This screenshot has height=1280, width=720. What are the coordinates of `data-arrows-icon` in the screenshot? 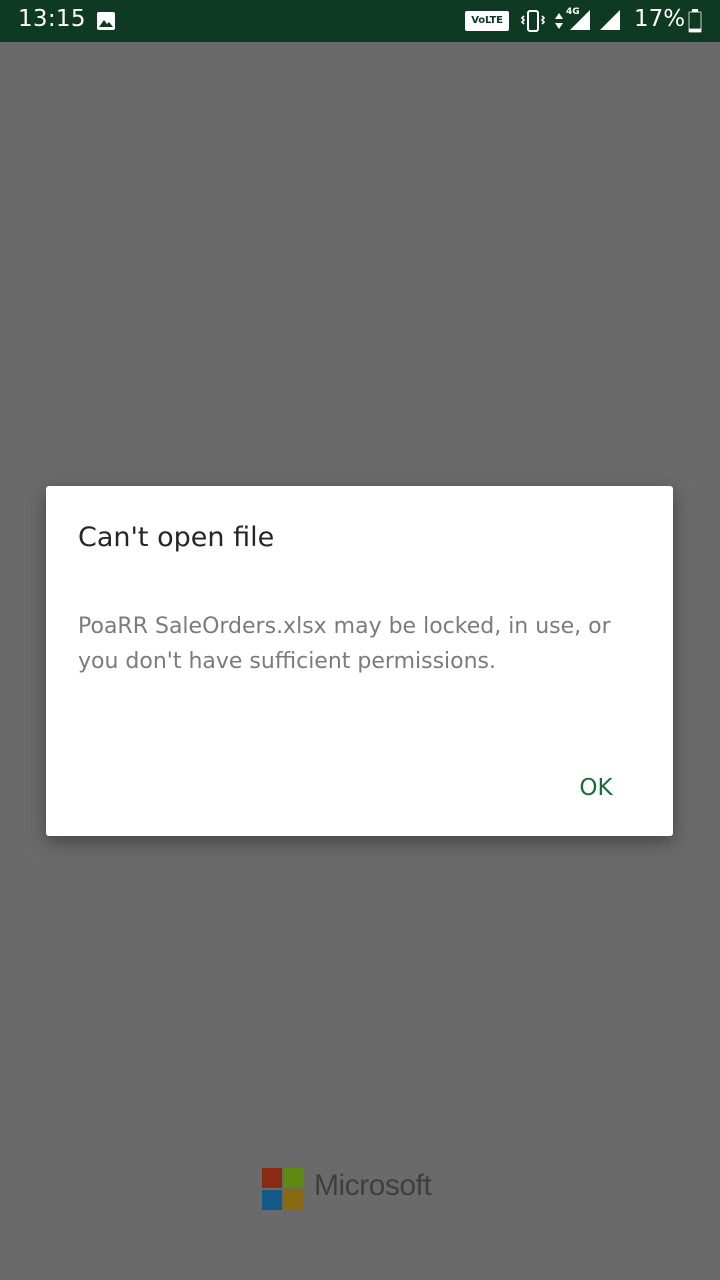 It's located at (559, 21).